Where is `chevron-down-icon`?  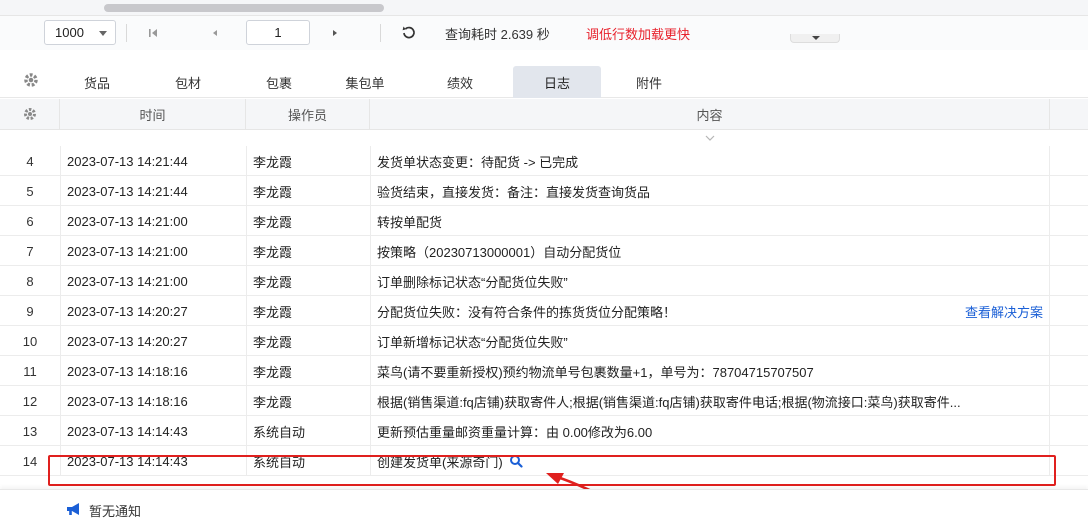
chevron-down-icon is located at coordinates (103, 33).